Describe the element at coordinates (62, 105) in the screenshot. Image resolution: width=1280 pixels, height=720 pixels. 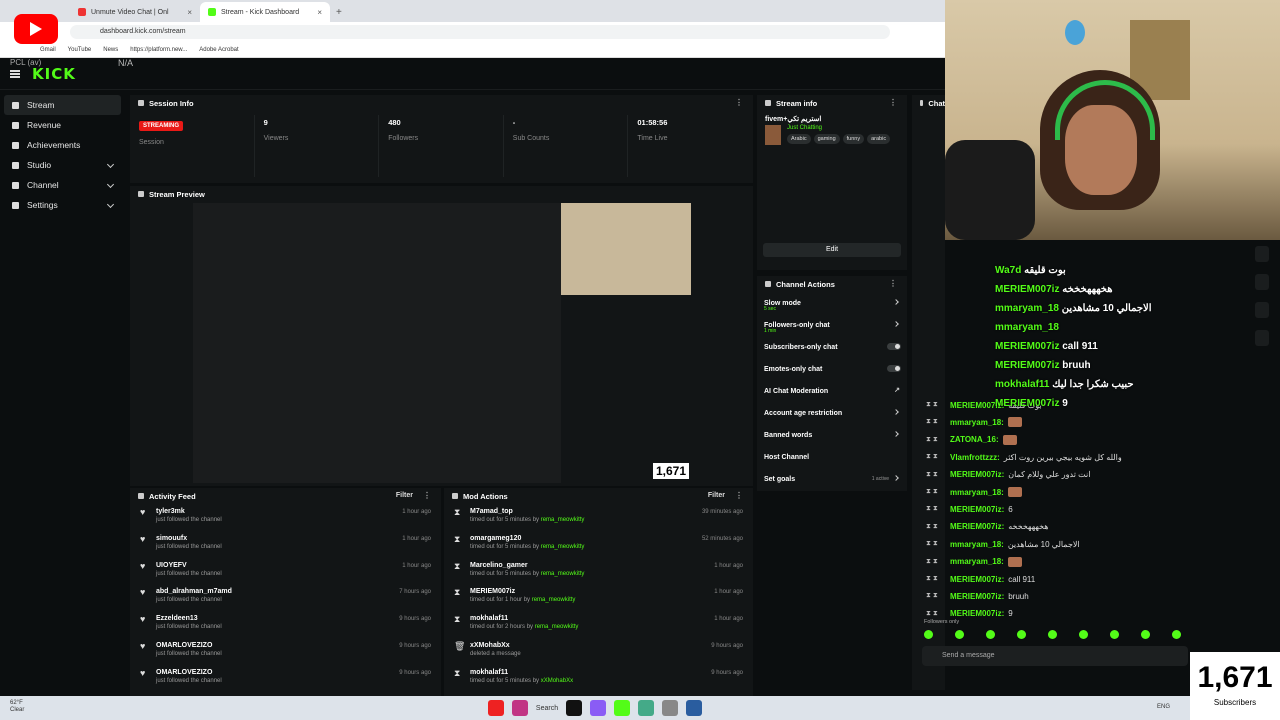
I see `sidebar-item-stream: Stream` at that location.